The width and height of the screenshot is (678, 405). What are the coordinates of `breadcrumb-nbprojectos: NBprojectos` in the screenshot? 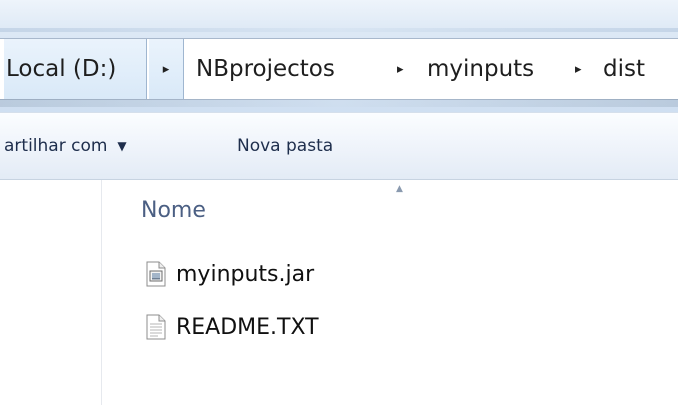 It's located at (265, 69).